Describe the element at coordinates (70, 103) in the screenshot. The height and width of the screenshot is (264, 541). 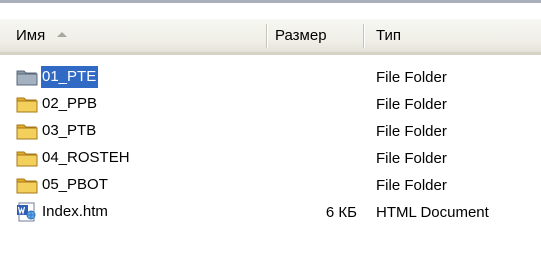
I see `file-name: 02_PPB` at that location.